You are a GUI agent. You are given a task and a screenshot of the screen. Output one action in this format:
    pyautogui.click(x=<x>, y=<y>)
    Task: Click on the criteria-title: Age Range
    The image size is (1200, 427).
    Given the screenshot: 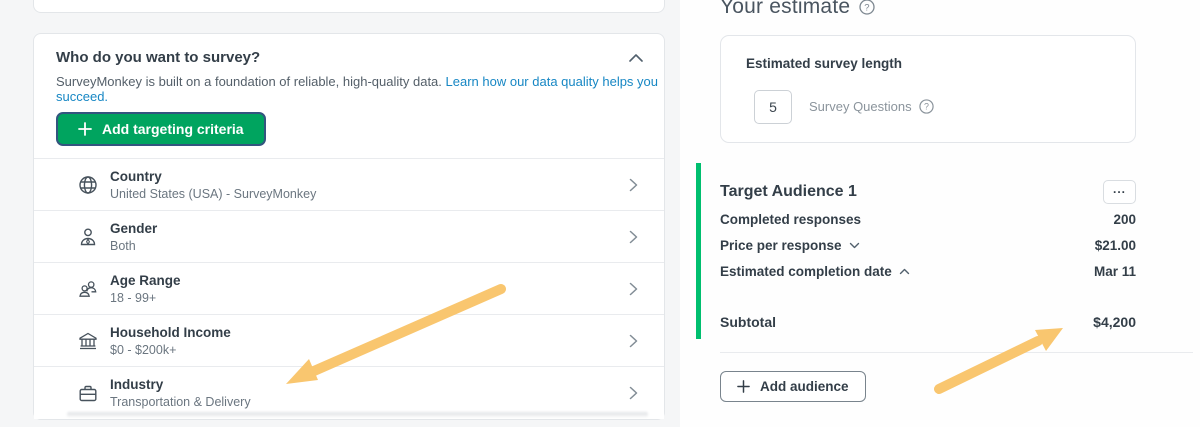 What is the action you would take?
    pyautogui.click(x=145, y=280)
    